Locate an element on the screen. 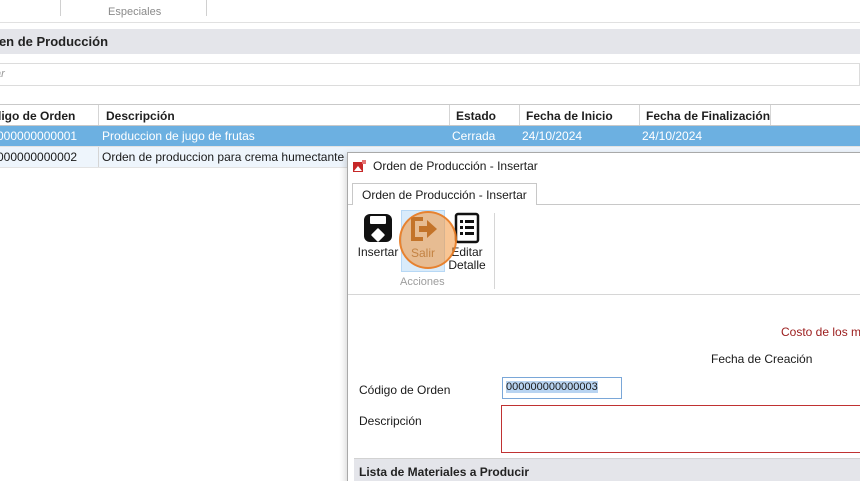 The height and width of the screenshot is (481, 860). dialog-title: Orden de Producción - Insertar is located at coordinates (455, 166).